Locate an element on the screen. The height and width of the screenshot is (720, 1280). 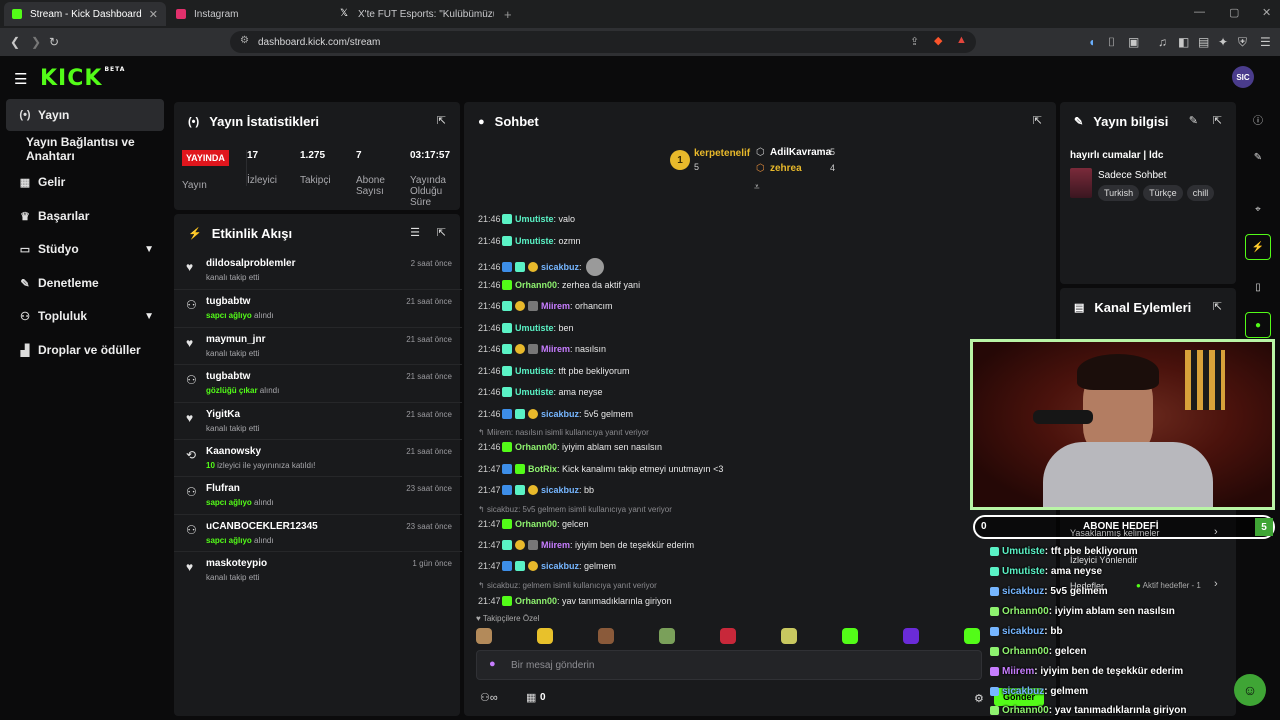
sidebar-item-yayin: (•) Yayın is located at coordinates (85, 115).